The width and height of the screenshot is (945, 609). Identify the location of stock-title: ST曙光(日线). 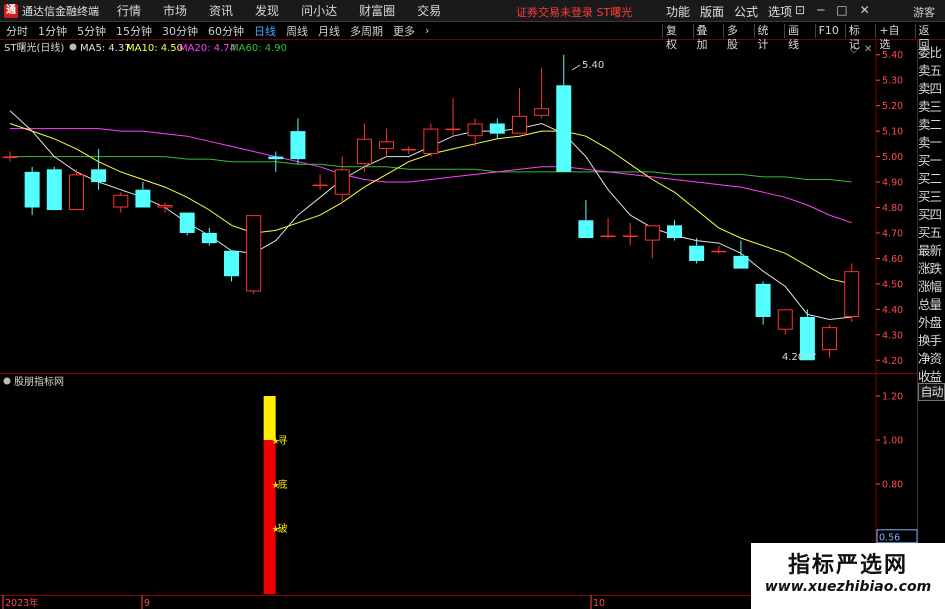
(34, 47).